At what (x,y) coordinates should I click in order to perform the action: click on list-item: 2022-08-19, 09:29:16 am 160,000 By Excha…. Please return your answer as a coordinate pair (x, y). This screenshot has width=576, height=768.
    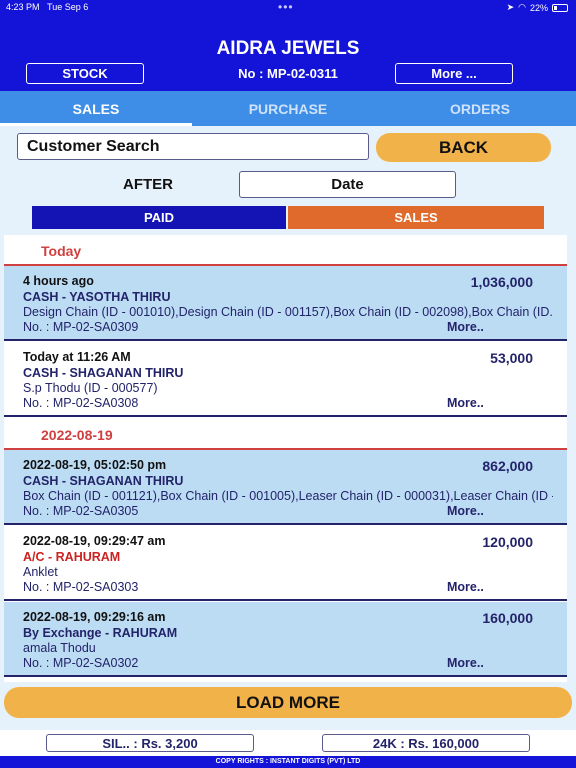
    Looking at the image, I should click on (285, 639).